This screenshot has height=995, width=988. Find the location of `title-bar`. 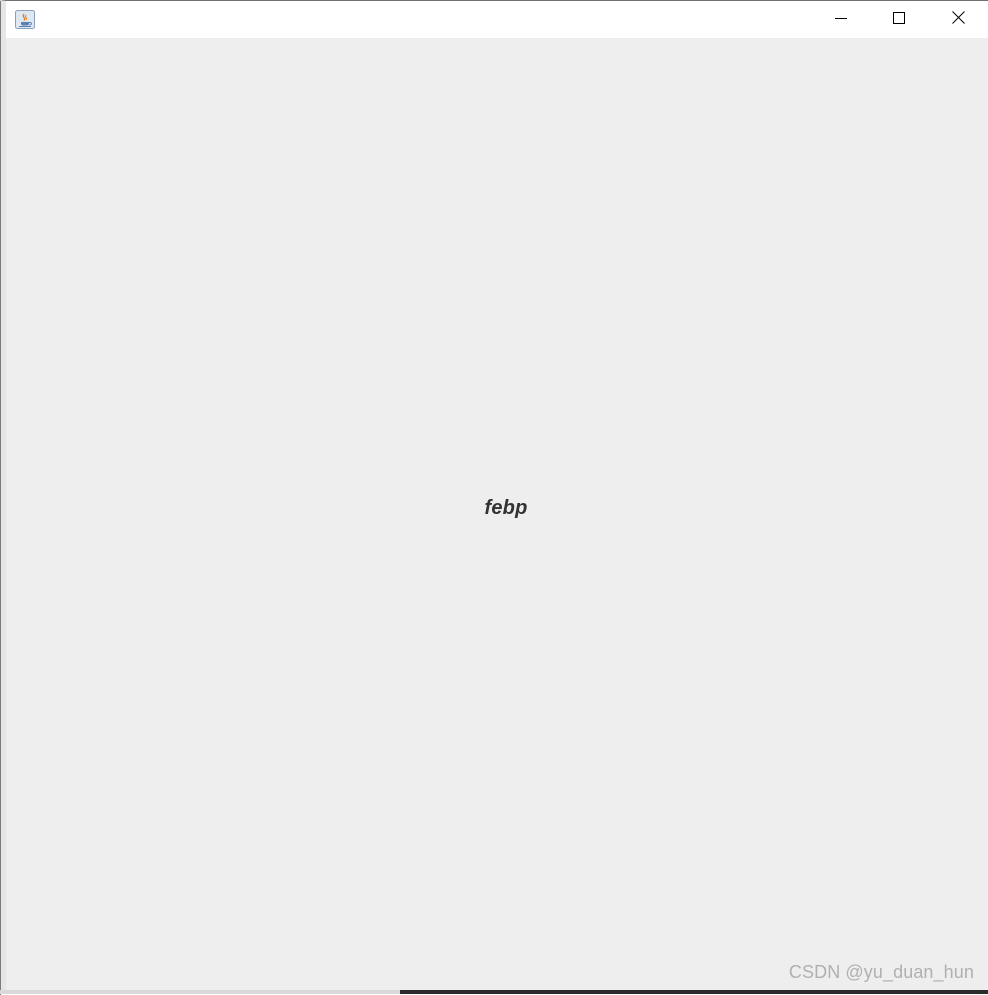

title-bar is located at coordinates (497, 19).